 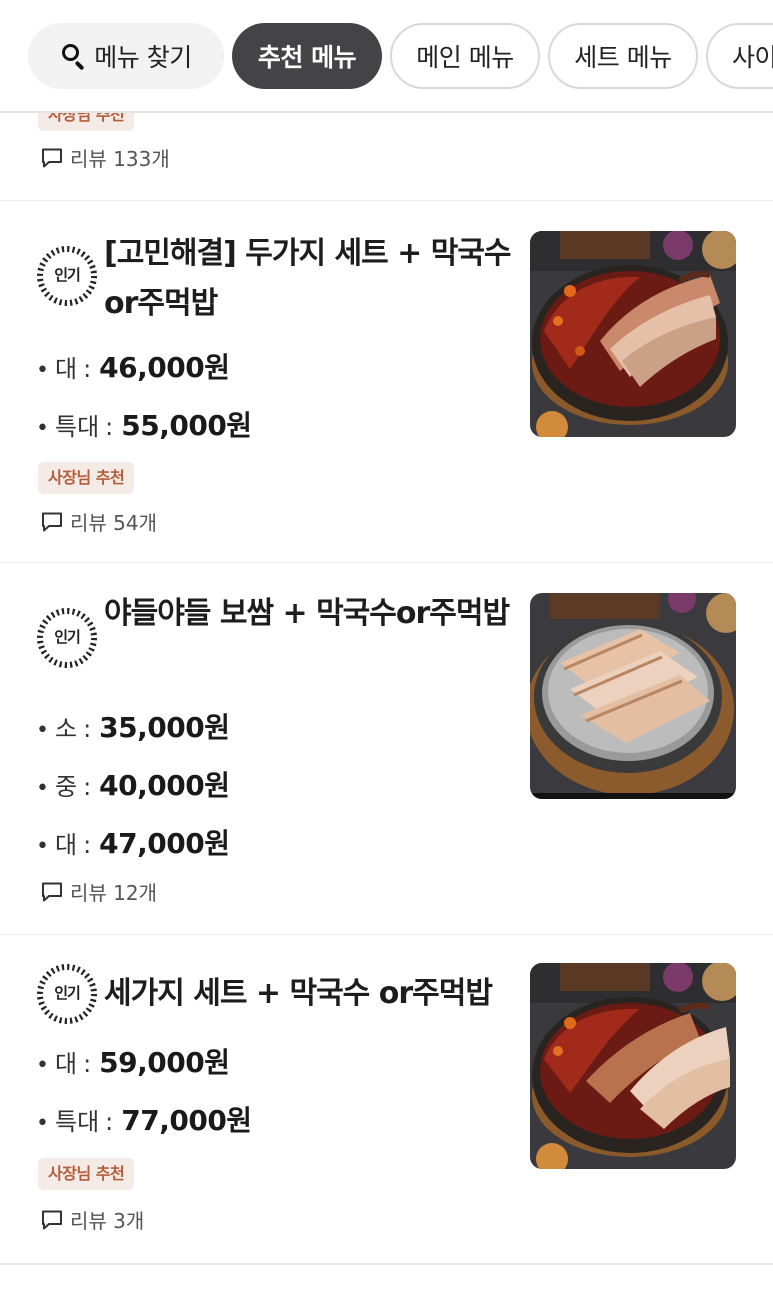 What do you see at coordinates (114, 893) in the screenshot?
I see `review-count-text: 리뷰 12개` at bounding box center [114, 893].